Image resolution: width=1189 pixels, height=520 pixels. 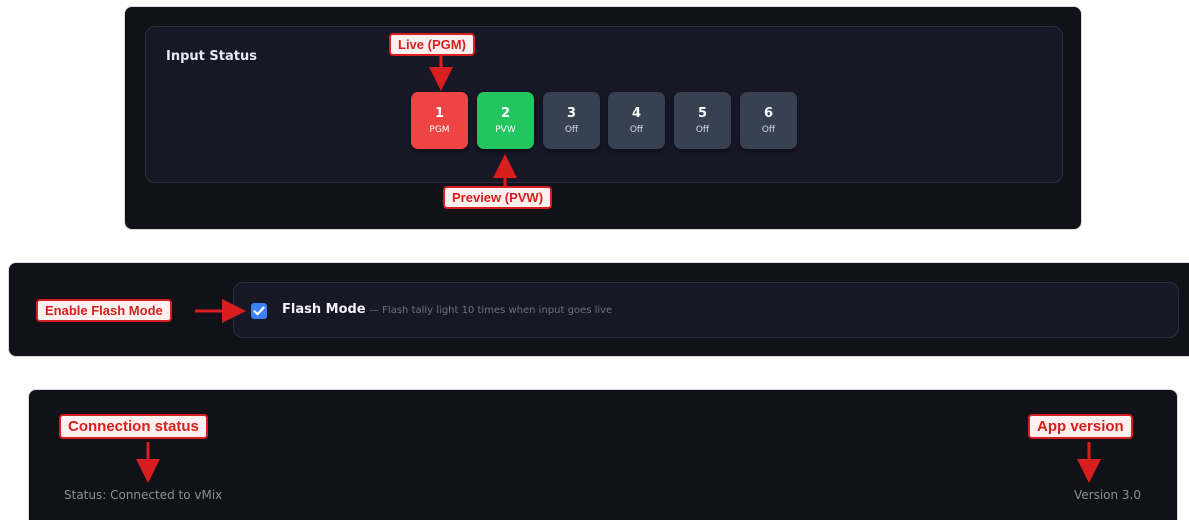 What do you see at coordinates (439, 130) in the screenshot?
I see `input-state: PGM` at bounding box center [439, 130].